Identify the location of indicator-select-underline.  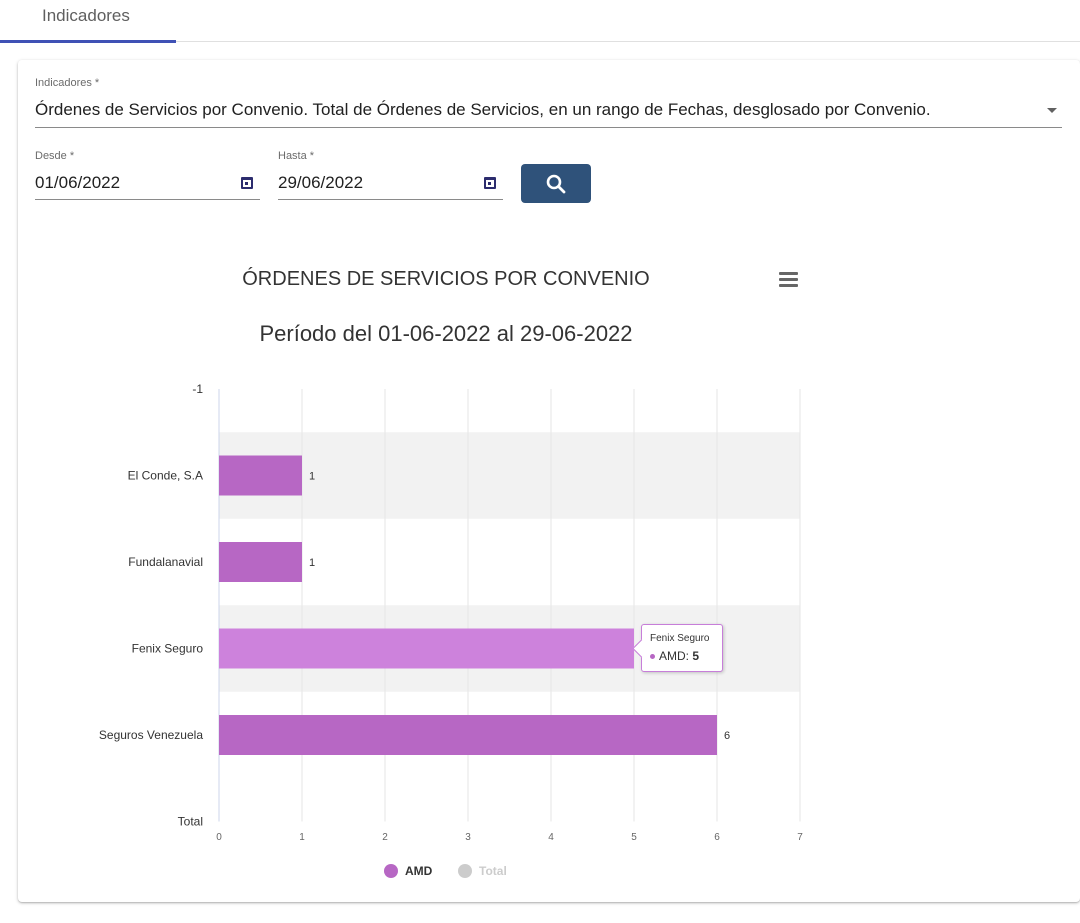
(548, 127).